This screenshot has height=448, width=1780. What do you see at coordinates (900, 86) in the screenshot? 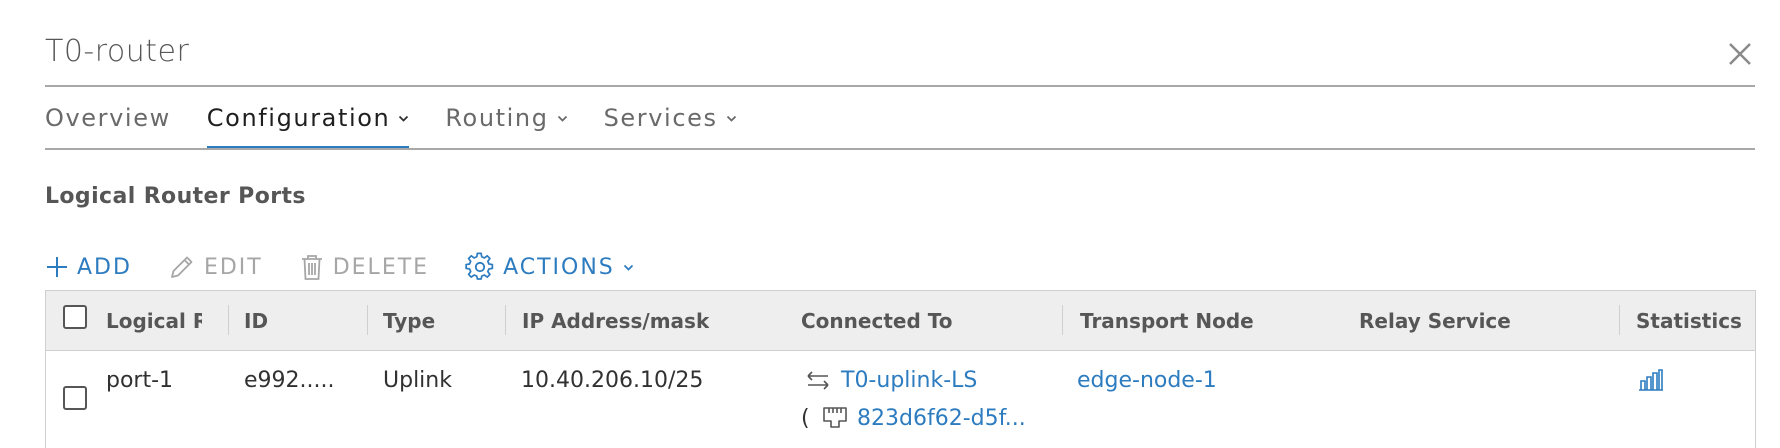
I see `title-divider` at bounding box center [900, 86].